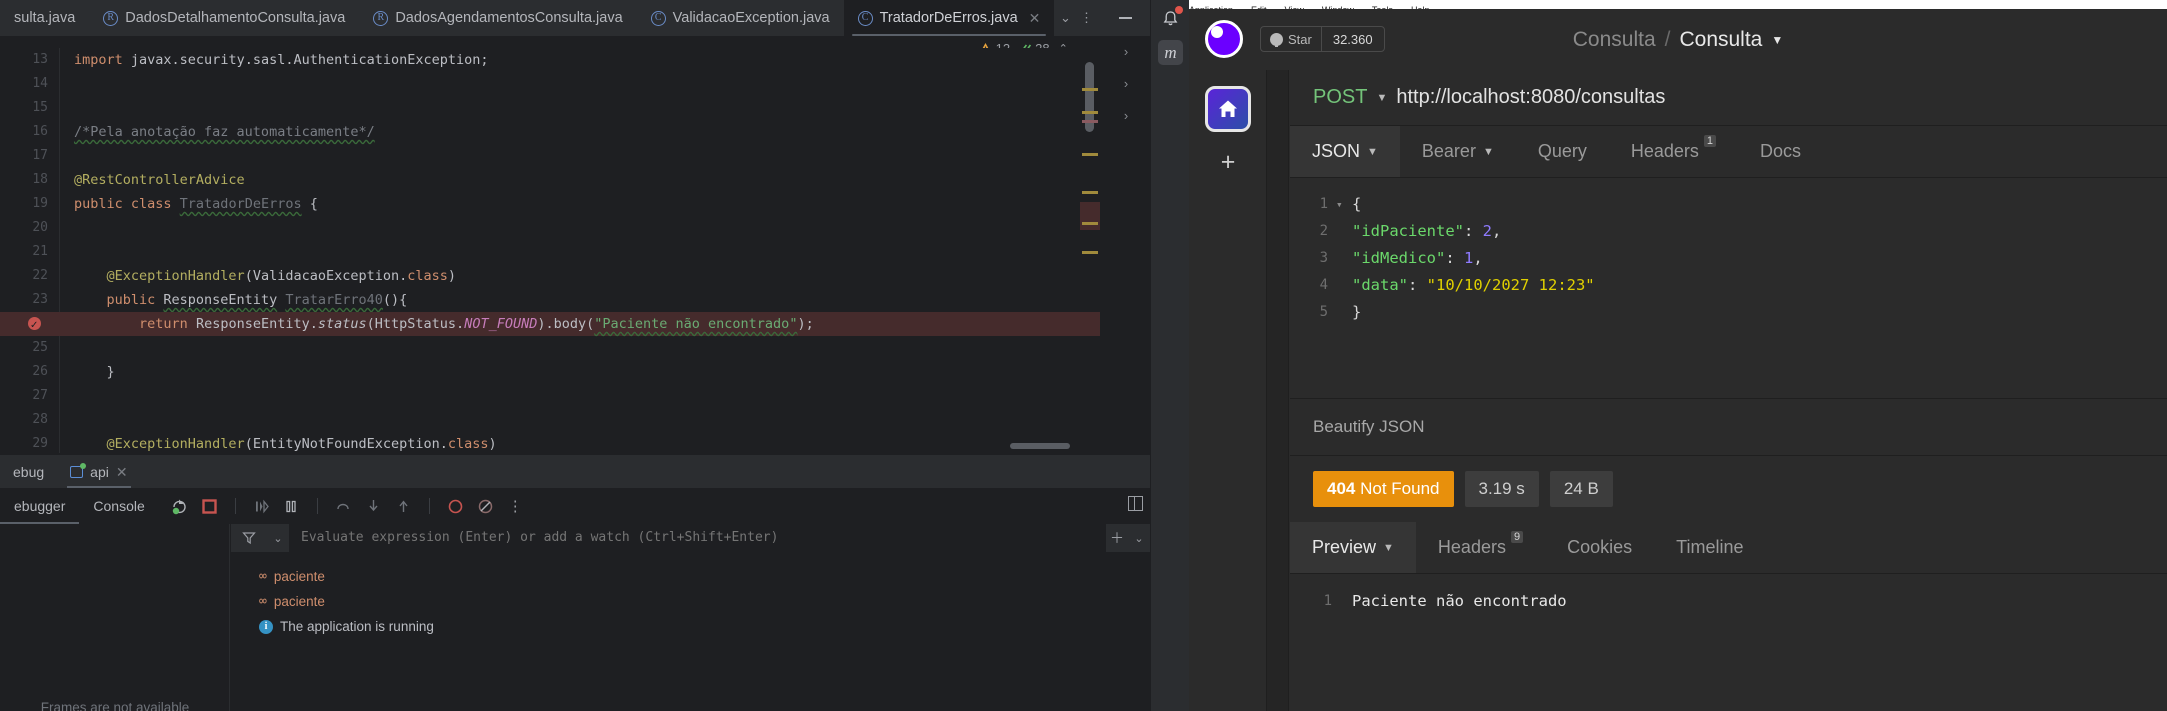 The height and width of the screenshot is (711, 2167). I want to click on code-line: 20, so click(550, 228).